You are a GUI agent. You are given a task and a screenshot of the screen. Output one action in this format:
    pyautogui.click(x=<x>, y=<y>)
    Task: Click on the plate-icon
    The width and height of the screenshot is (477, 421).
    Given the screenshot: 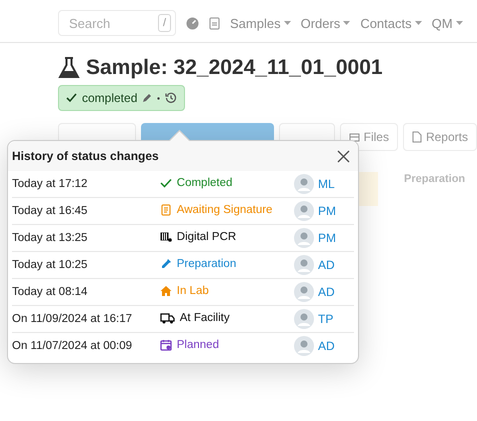 What is the action you would take?
    pyautogui.click(x=166, y=236)
    